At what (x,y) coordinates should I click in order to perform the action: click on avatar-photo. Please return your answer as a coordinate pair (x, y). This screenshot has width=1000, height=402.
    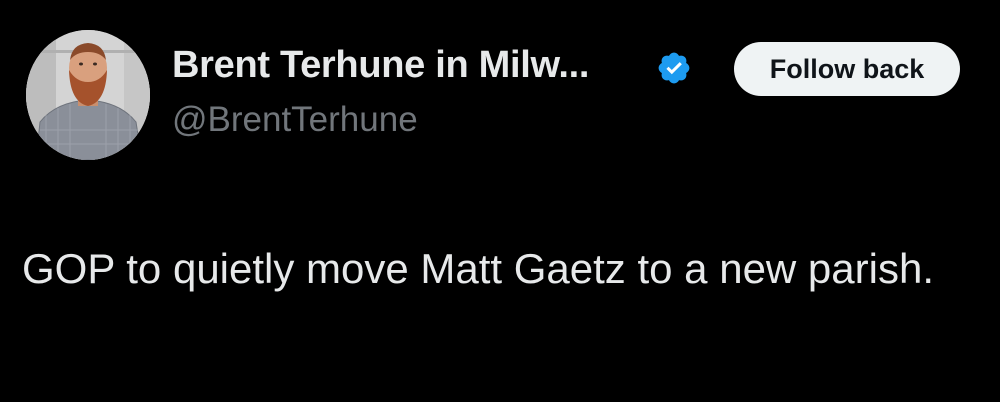
    Looking at the image, I should click on (88, 95).